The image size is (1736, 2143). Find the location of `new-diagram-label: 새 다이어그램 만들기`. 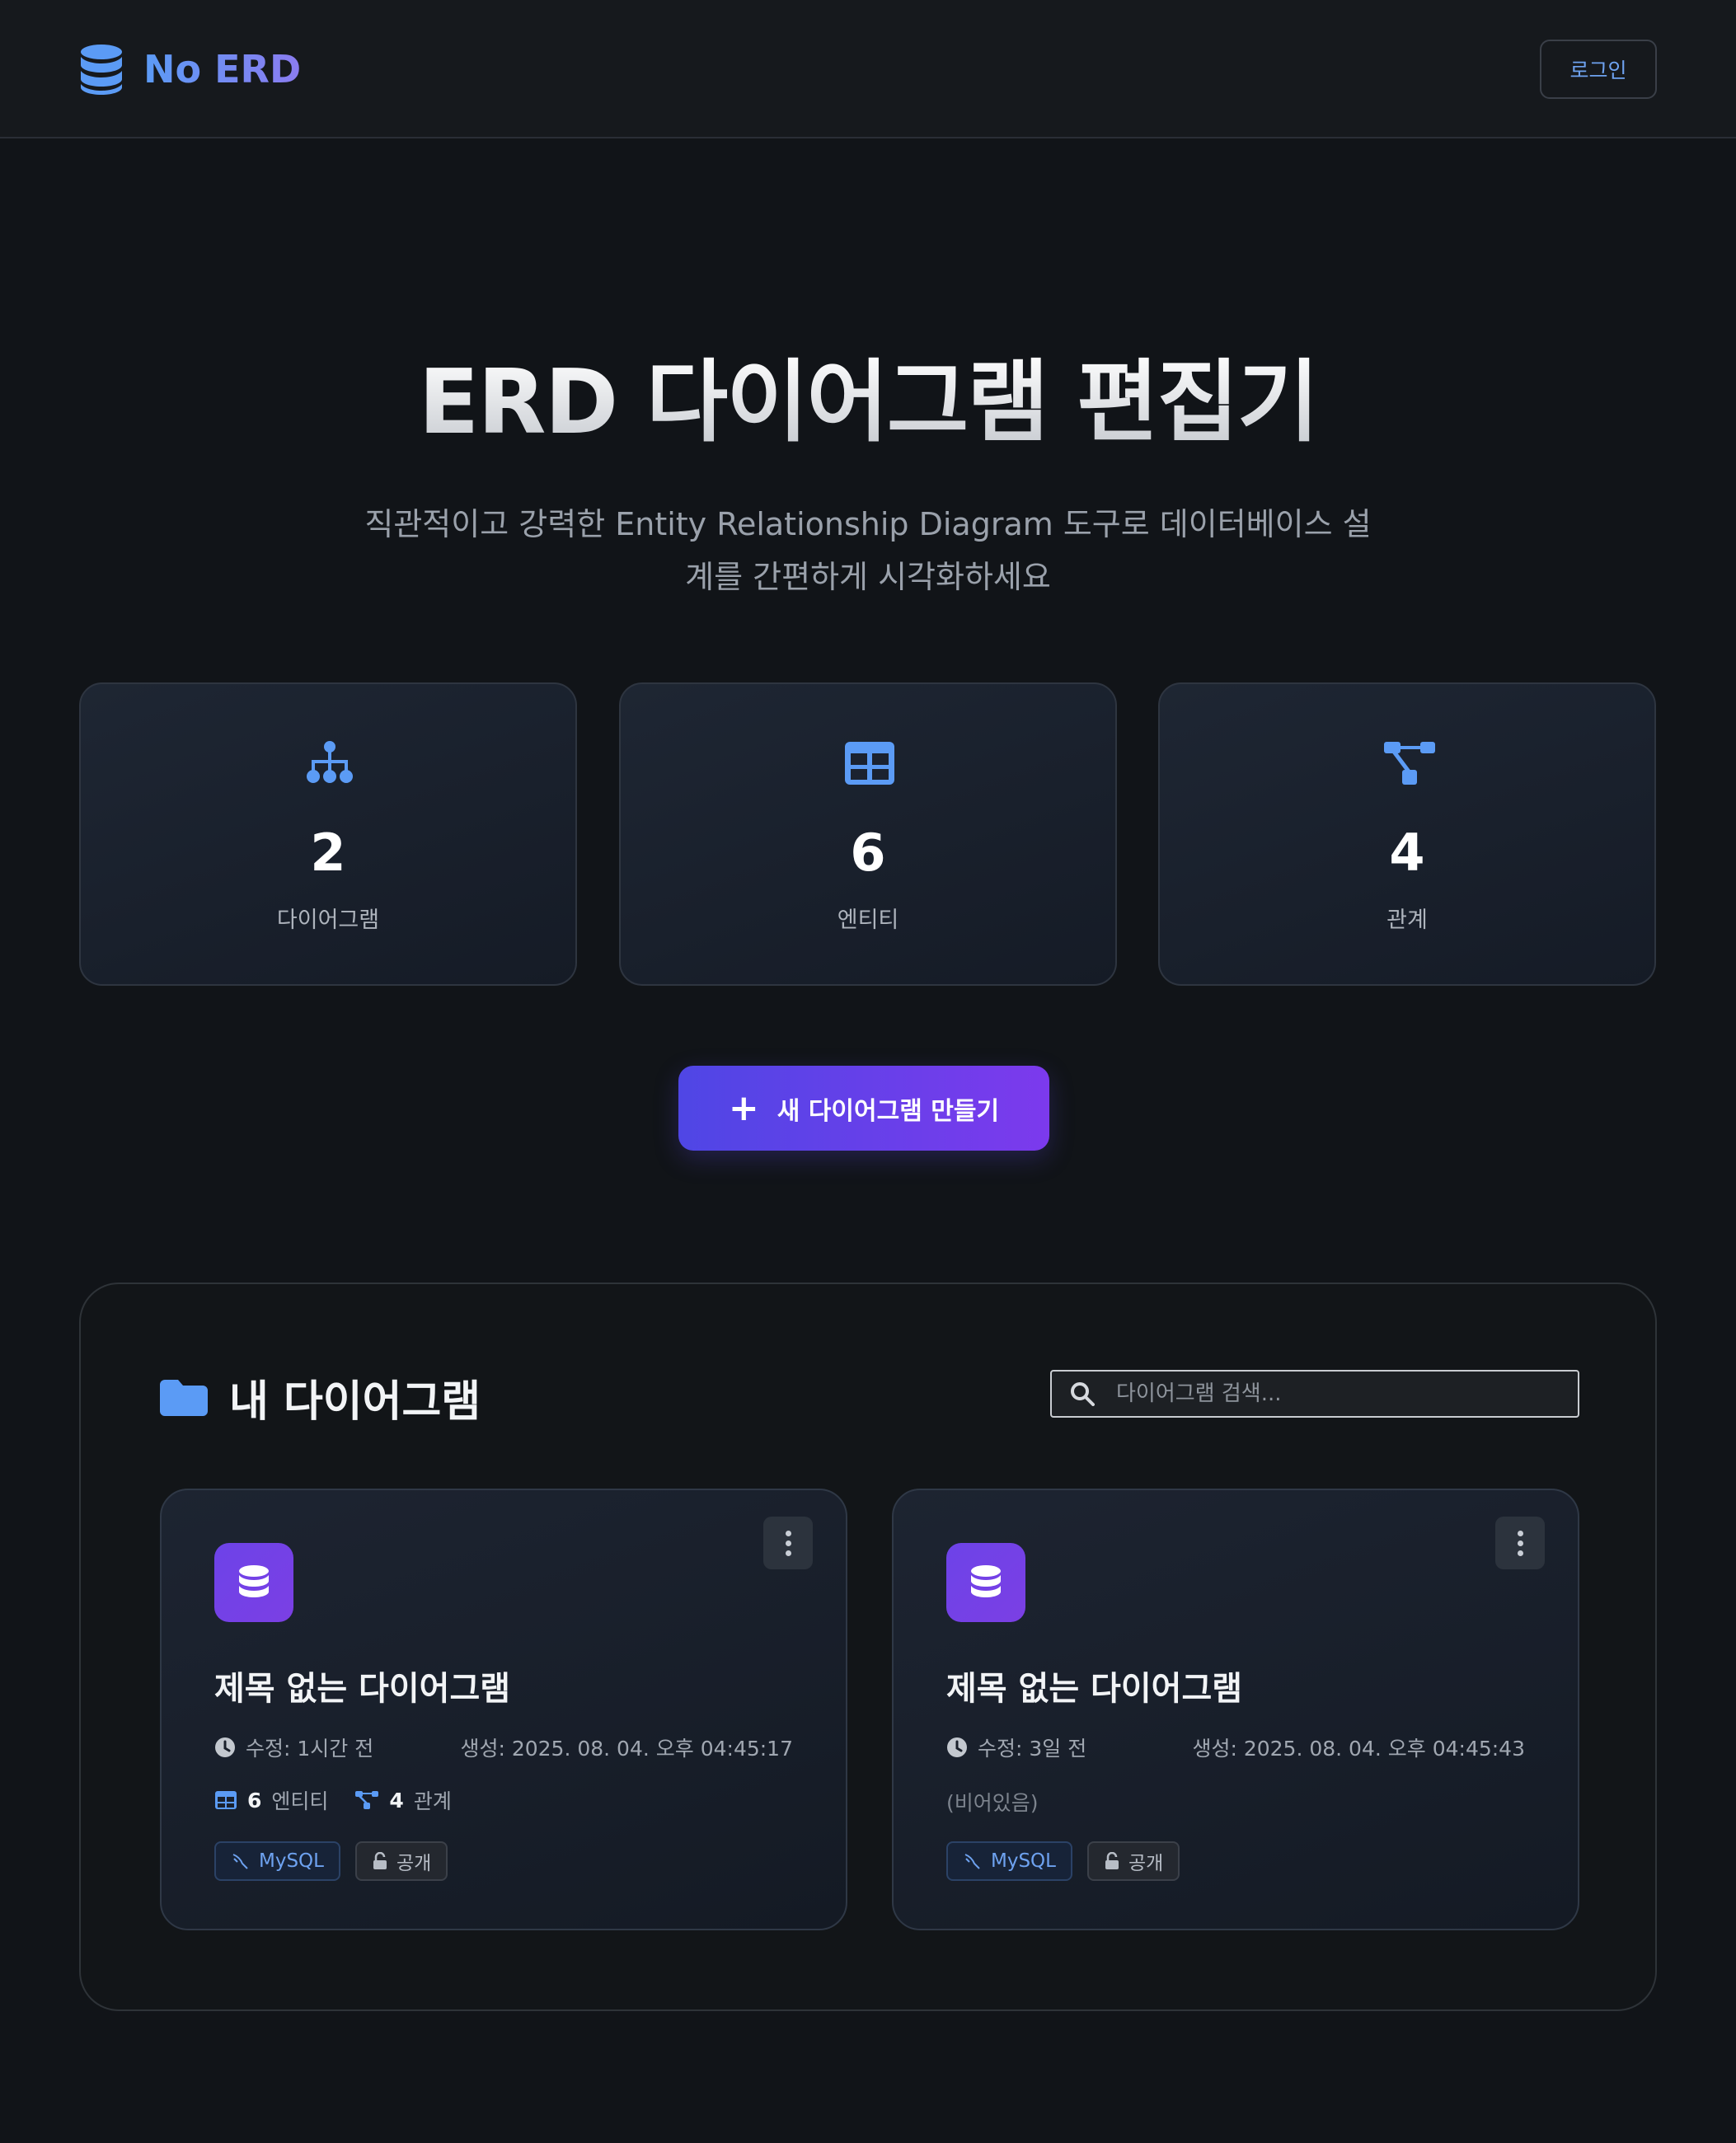

new-diagram-label: 새 다이어그램 만들기 is located at coordinates (888, 1111).